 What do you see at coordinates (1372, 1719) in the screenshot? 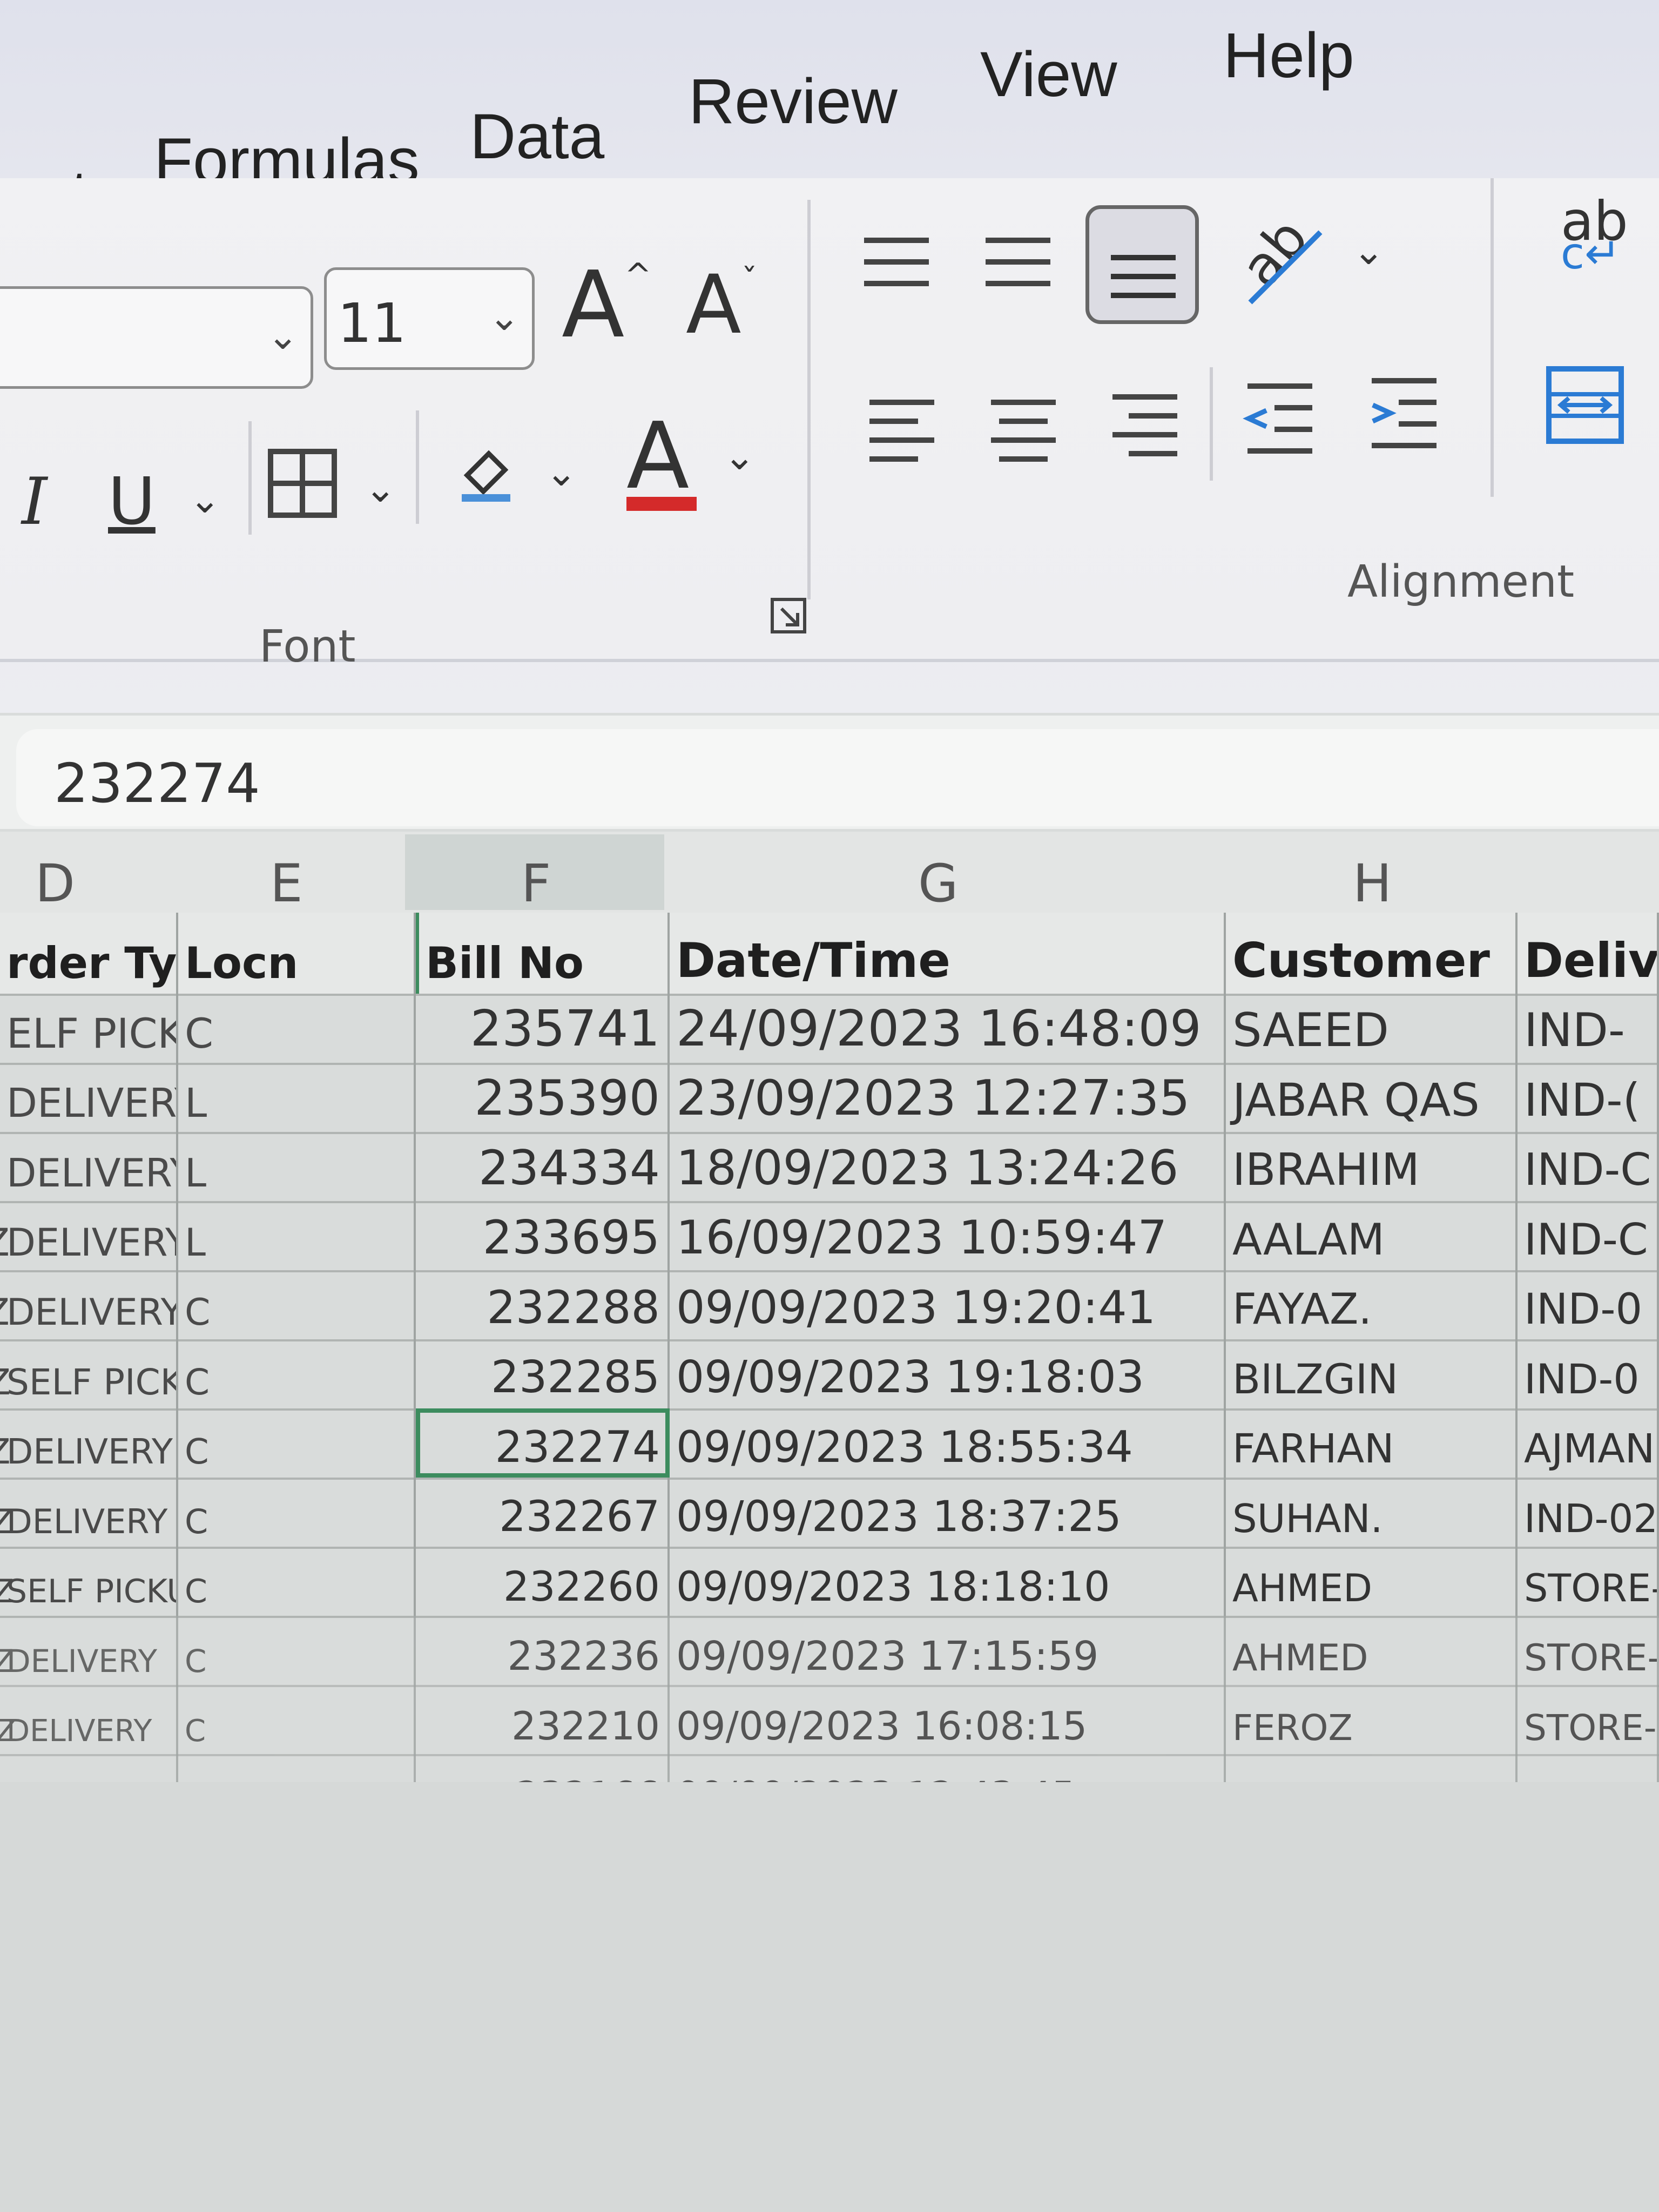
I see `cell-customer: FEROZ` at bounding box center [1372, 1719].